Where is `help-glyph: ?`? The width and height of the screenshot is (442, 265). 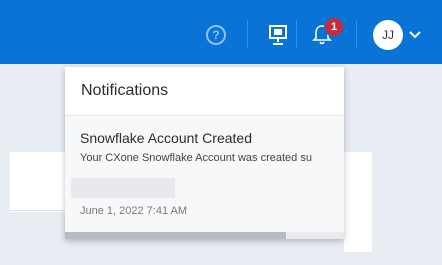 help-glyph: ? is located at coordinates (216, 35).